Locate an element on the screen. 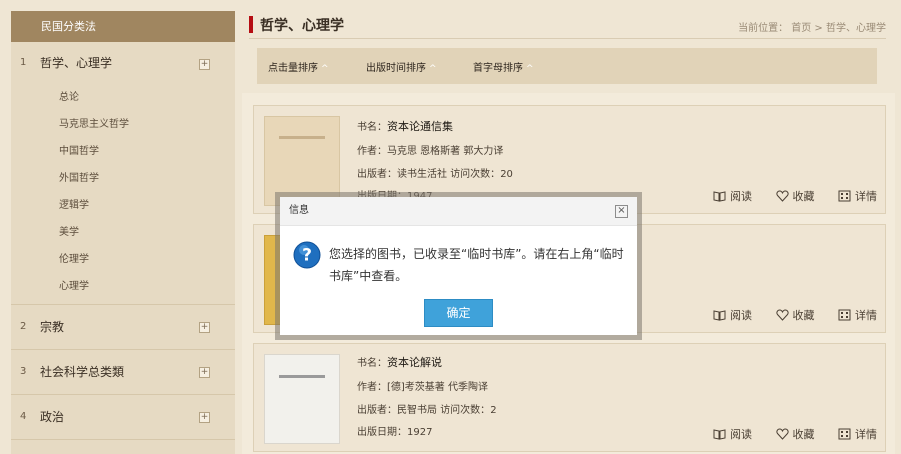 The image size is (901, 454). book-publisher: 读书生活社 is located at coordinates (422, 174).